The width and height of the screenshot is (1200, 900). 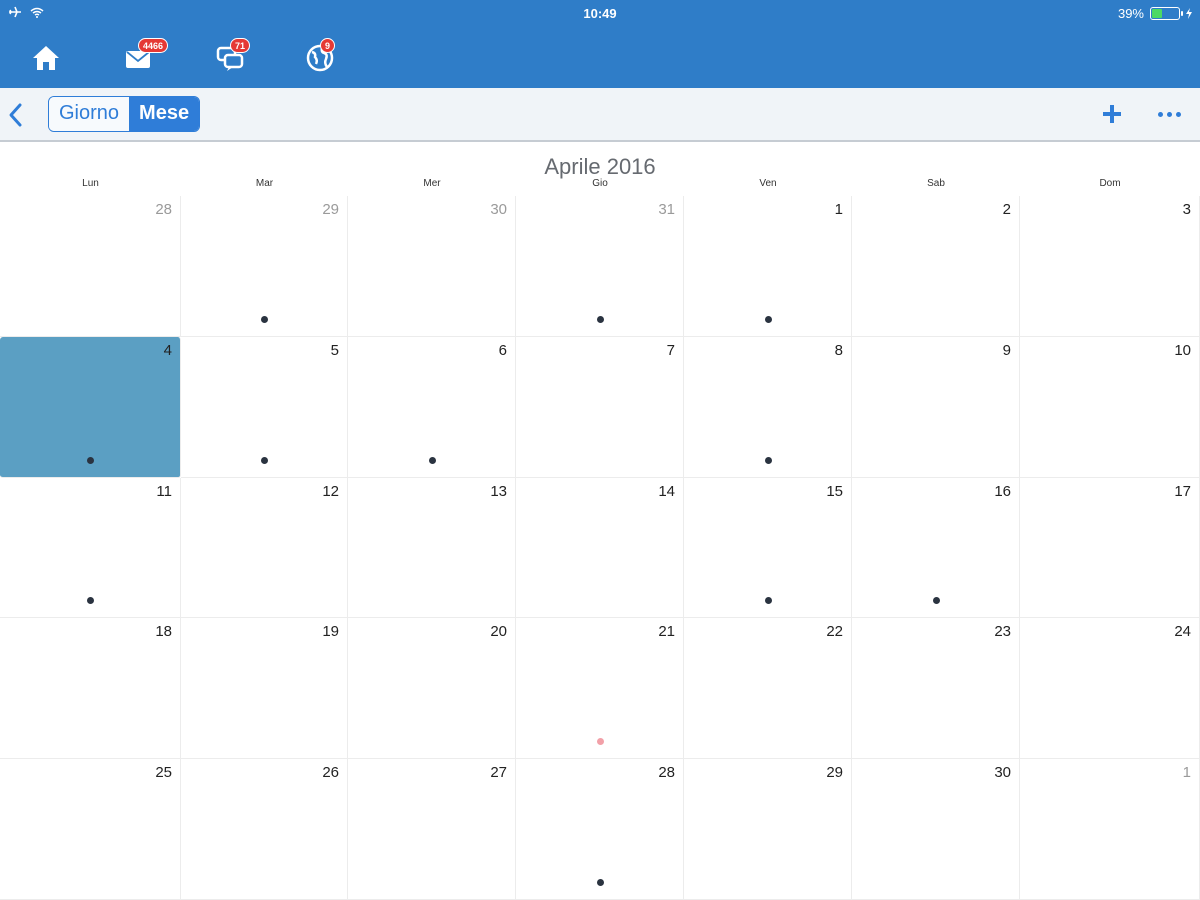 I want to click on plus-icon, so click(x=1112, y=114).